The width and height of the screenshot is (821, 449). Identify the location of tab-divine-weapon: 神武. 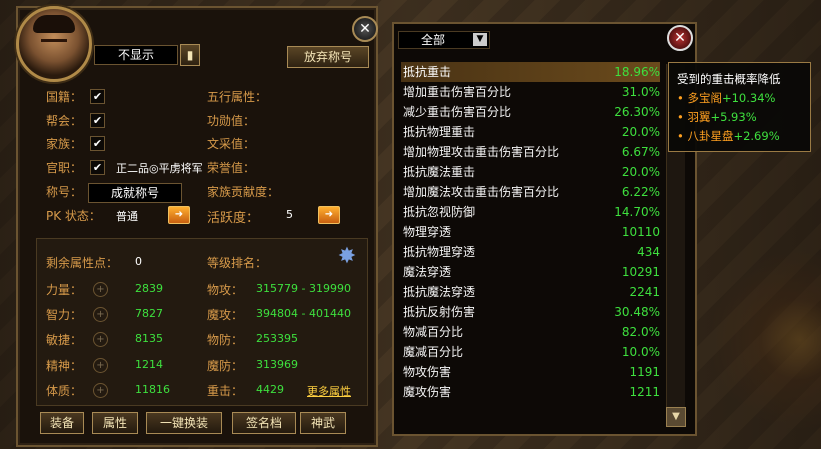
(323, 423).